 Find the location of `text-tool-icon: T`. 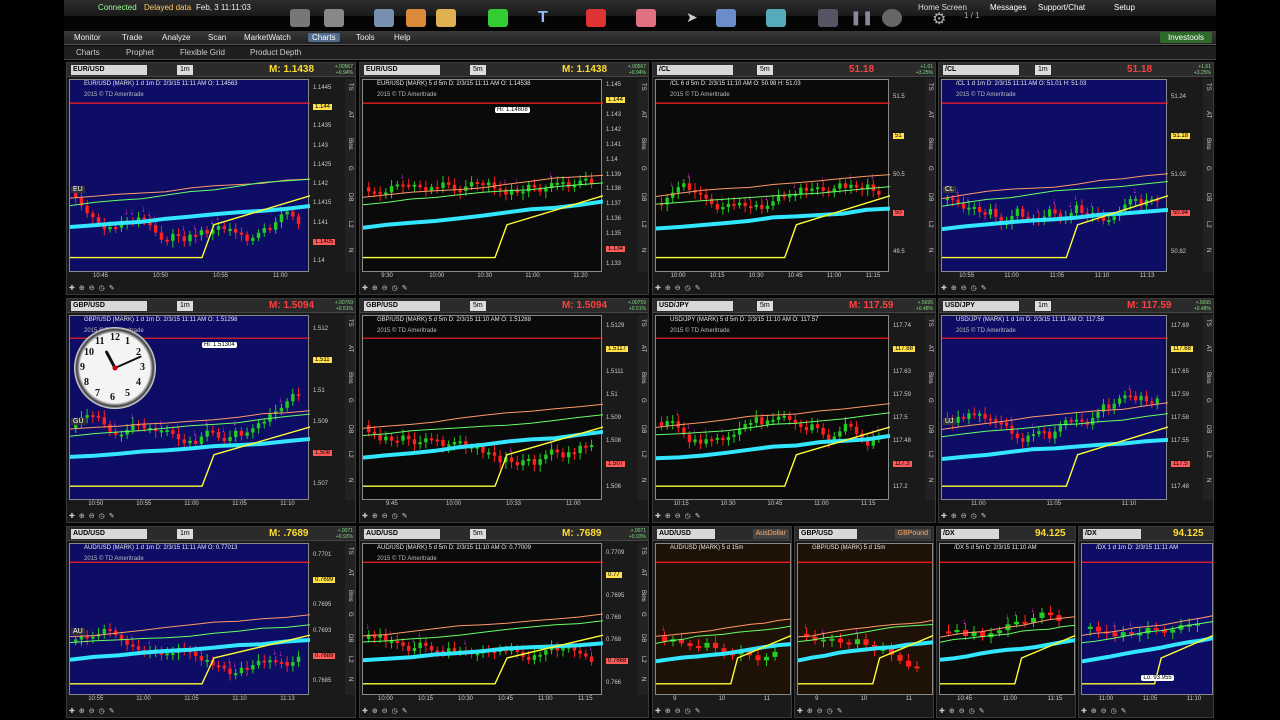

text-tool-icon: T is located at coordinates (548, 18).